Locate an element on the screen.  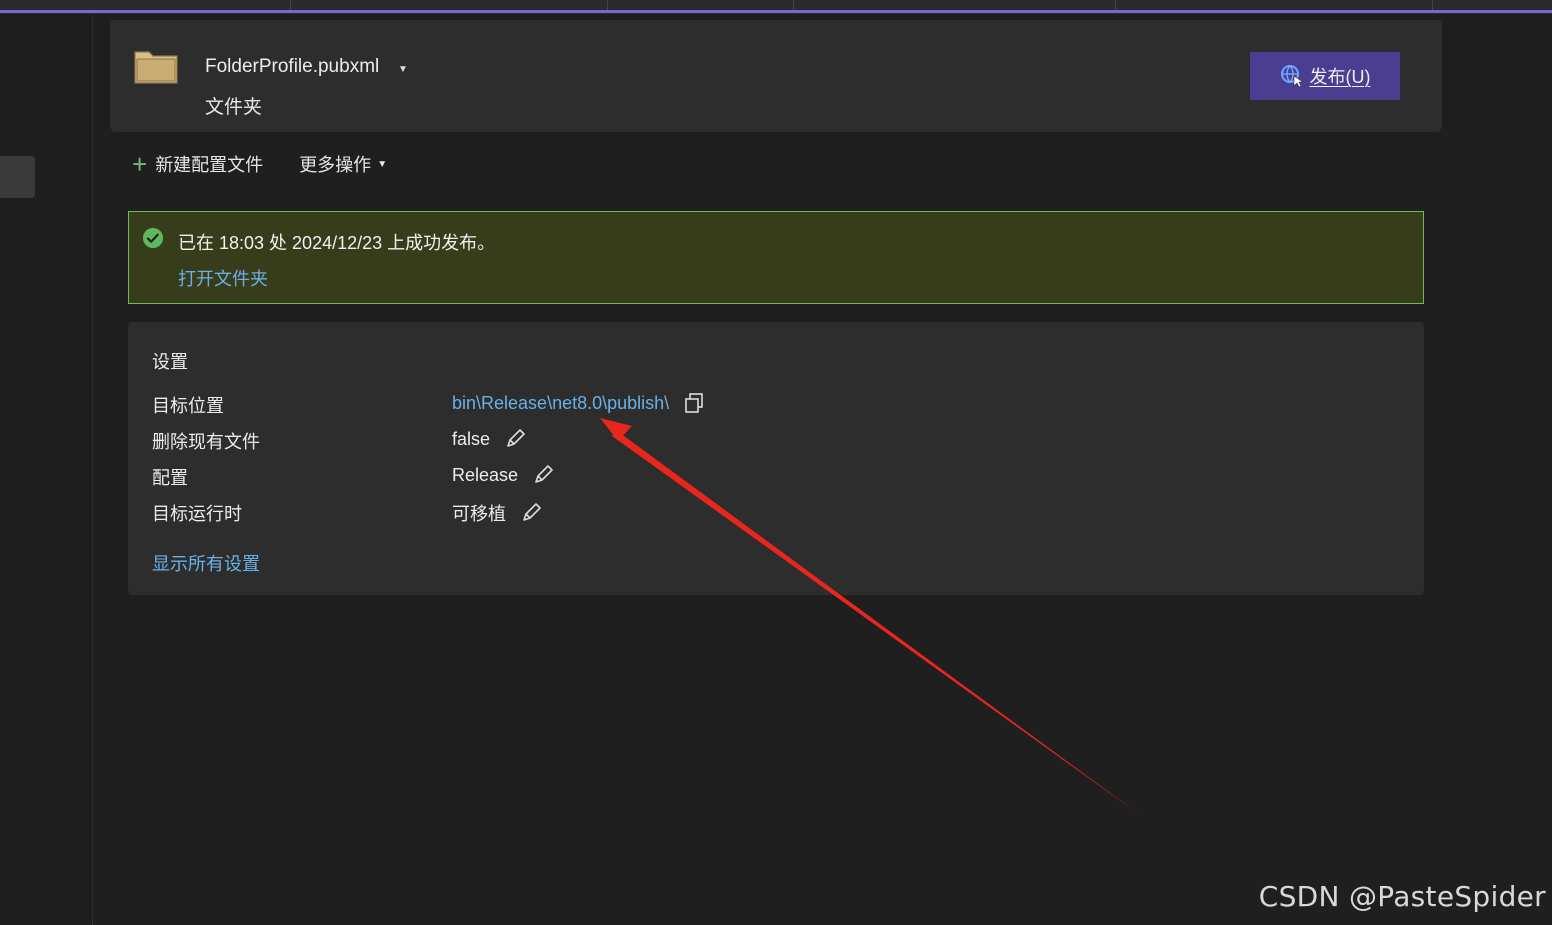
publish-button-label: 发布(U) is located at coordinates (1340, 77).